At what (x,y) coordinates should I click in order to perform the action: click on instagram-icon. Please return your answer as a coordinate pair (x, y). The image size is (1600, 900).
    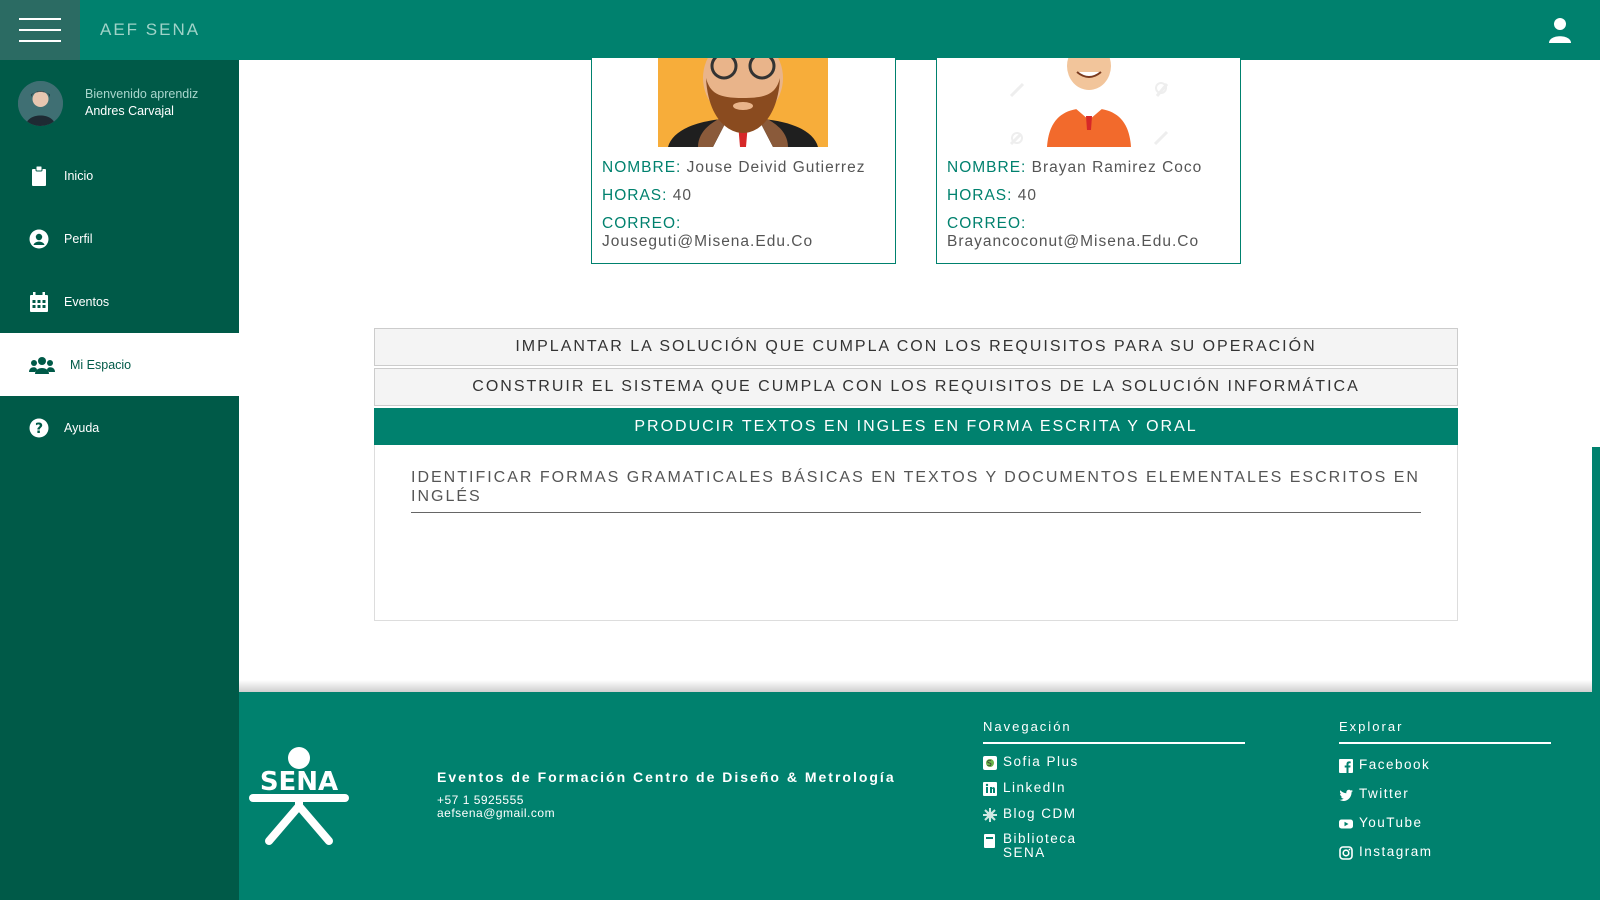
    Looking at the image, I should click on (1346, 853).